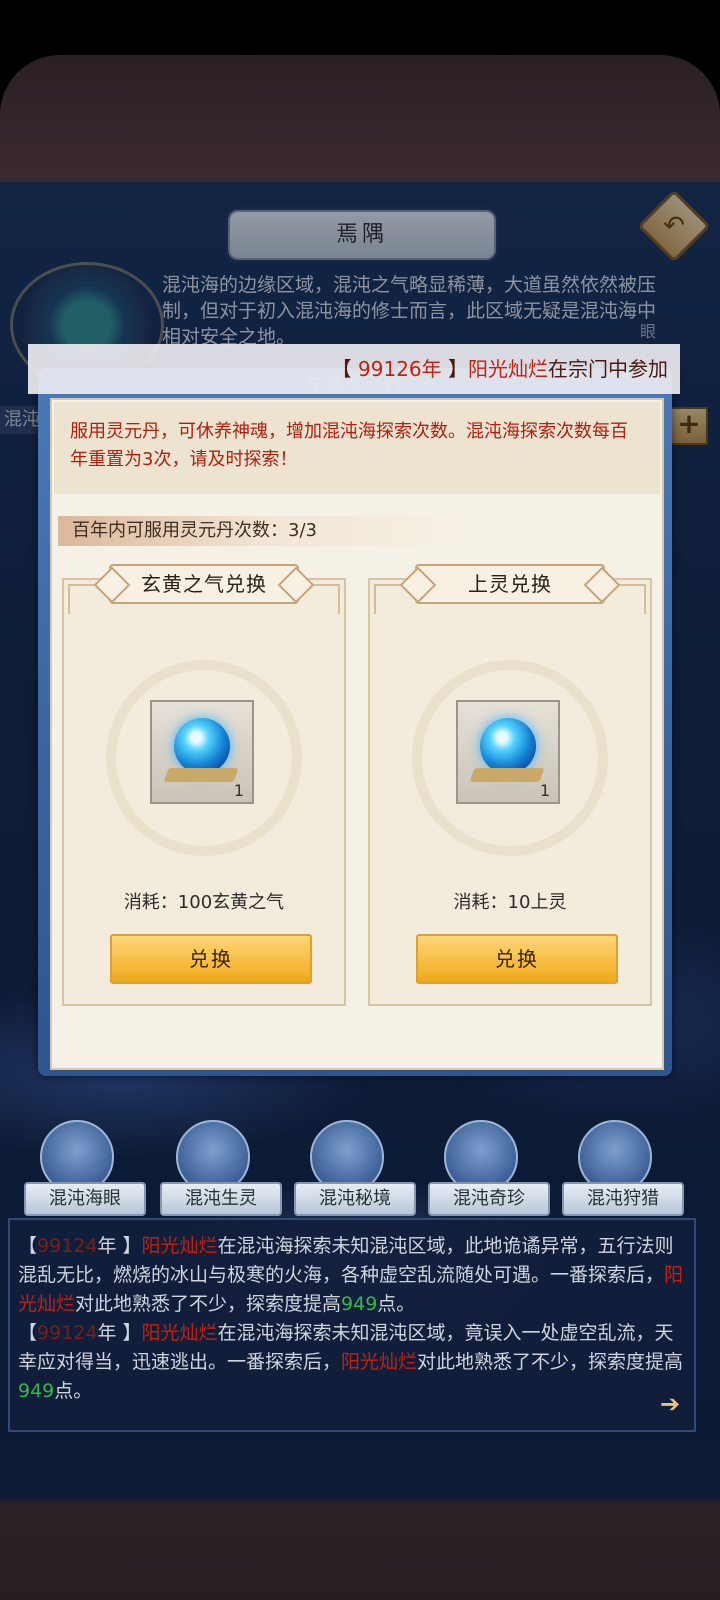 Image resolution: width=720 pixels, height=1600 pixels. What do you see at coordinates (510, 902) in the screenshot?
I see `cost-label: 消耗：10上灵` at bounding box center [510, 902].